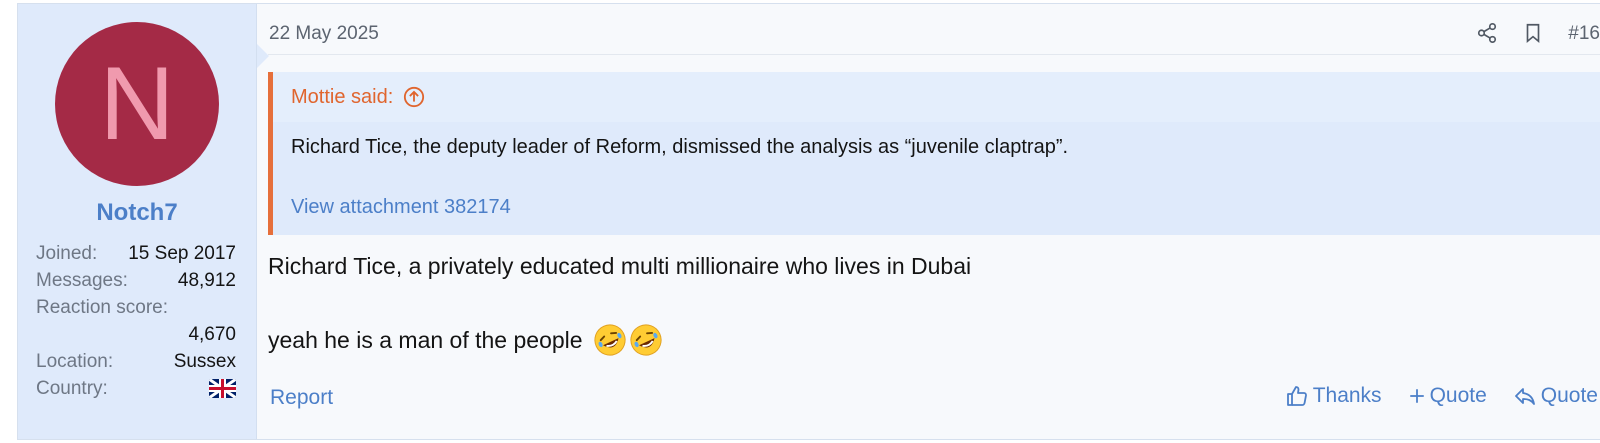 This screenshot has width=1600, height=443. Describe the element at coordinates (1534, 34) in the screenshot. I see `bookmark-icon` at that location.